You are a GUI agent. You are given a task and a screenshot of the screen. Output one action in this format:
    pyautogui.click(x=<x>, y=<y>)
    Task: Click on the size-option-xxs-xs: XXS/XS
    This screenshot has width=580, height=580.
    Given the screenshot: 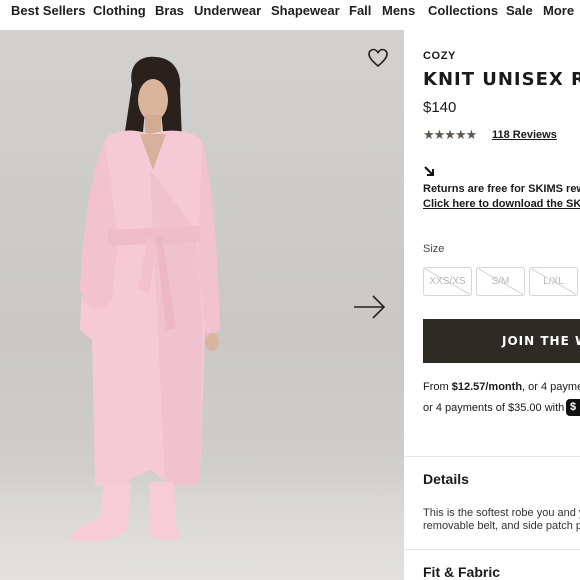 What is the action you would take?
    pyautogui.click(x=447, y=281)
    